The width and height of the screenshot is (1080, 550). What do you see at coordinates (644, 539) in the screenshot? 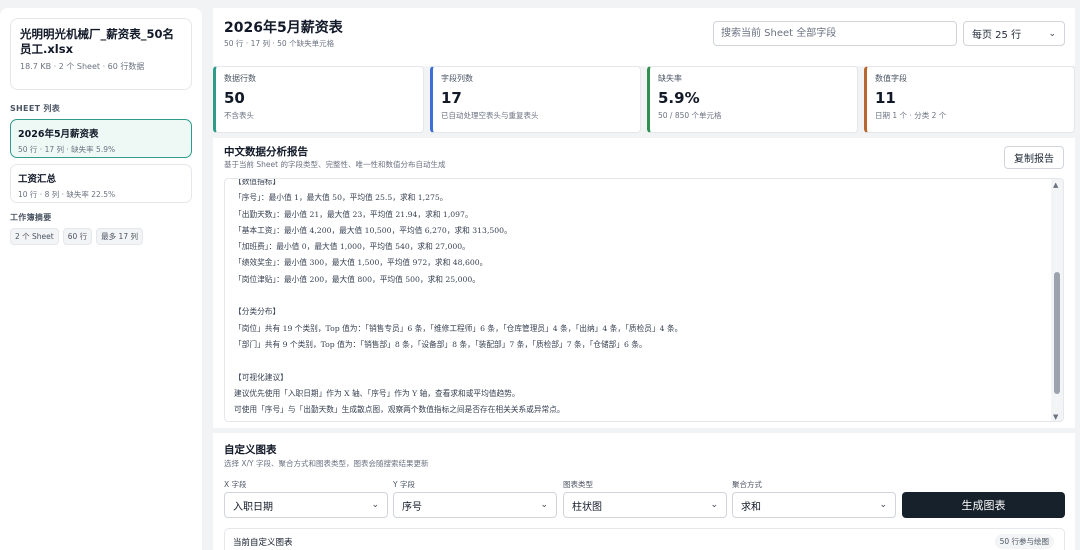
I see `current-chart-panel: 当前自定义图表 50 行参与绘图` at bounding box center [644, 539].